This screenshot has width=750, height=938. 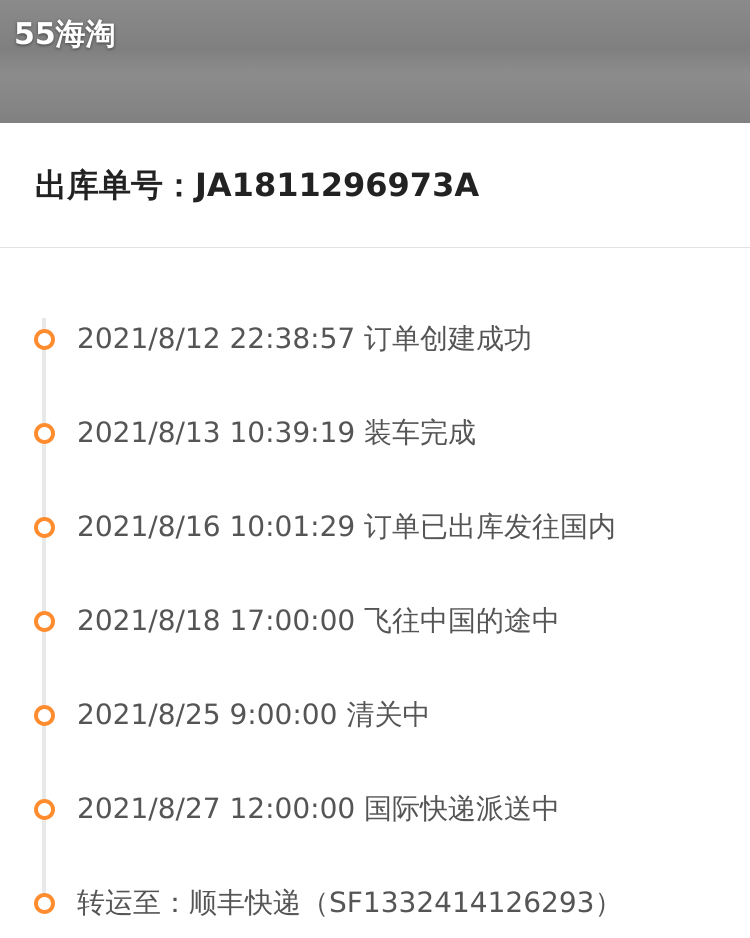 What do you see at coordinates (349, 903) in the screenshot?
I see `timeline-entry: 转运至：顺丰快递（SF1332414126293）` at bounding box center [349, 903].